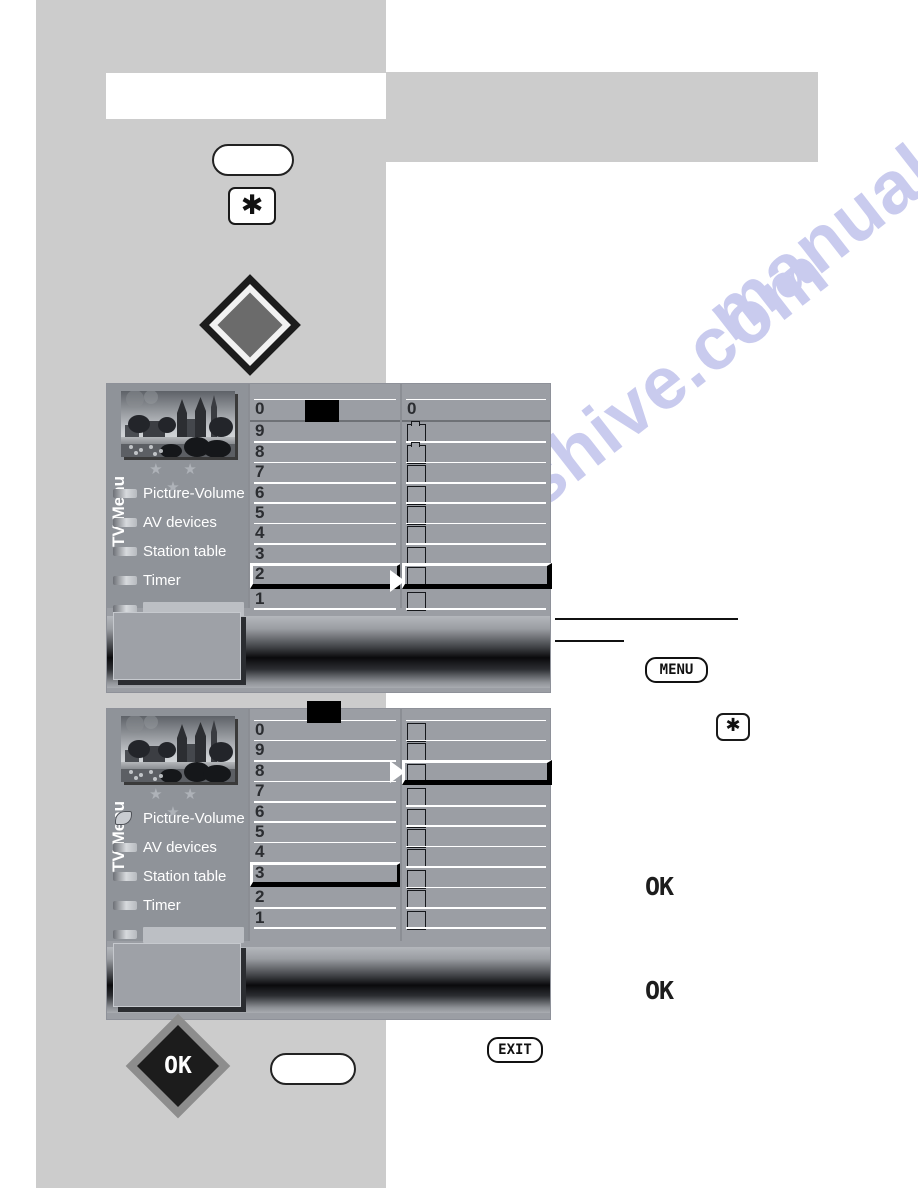 The width and height of the screenshot is (918, 1188). What do you see at coordinates (185, 551) in the screenshot?
I see `tv1-menu-label-2: Station table` at bounding box center [185, 551].